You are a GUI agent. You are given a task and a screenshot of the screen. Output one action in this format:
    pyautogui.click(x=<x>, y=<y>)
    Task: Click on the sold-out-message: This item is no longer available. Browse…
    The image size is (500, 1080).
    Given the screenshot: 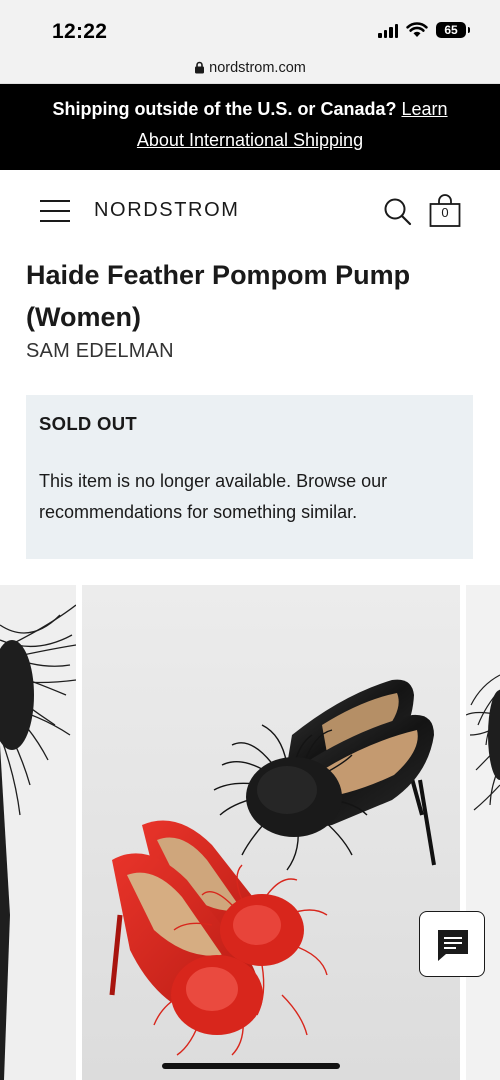 What is the action you would take?
    pyautogui.click(x=213, y=496)
    